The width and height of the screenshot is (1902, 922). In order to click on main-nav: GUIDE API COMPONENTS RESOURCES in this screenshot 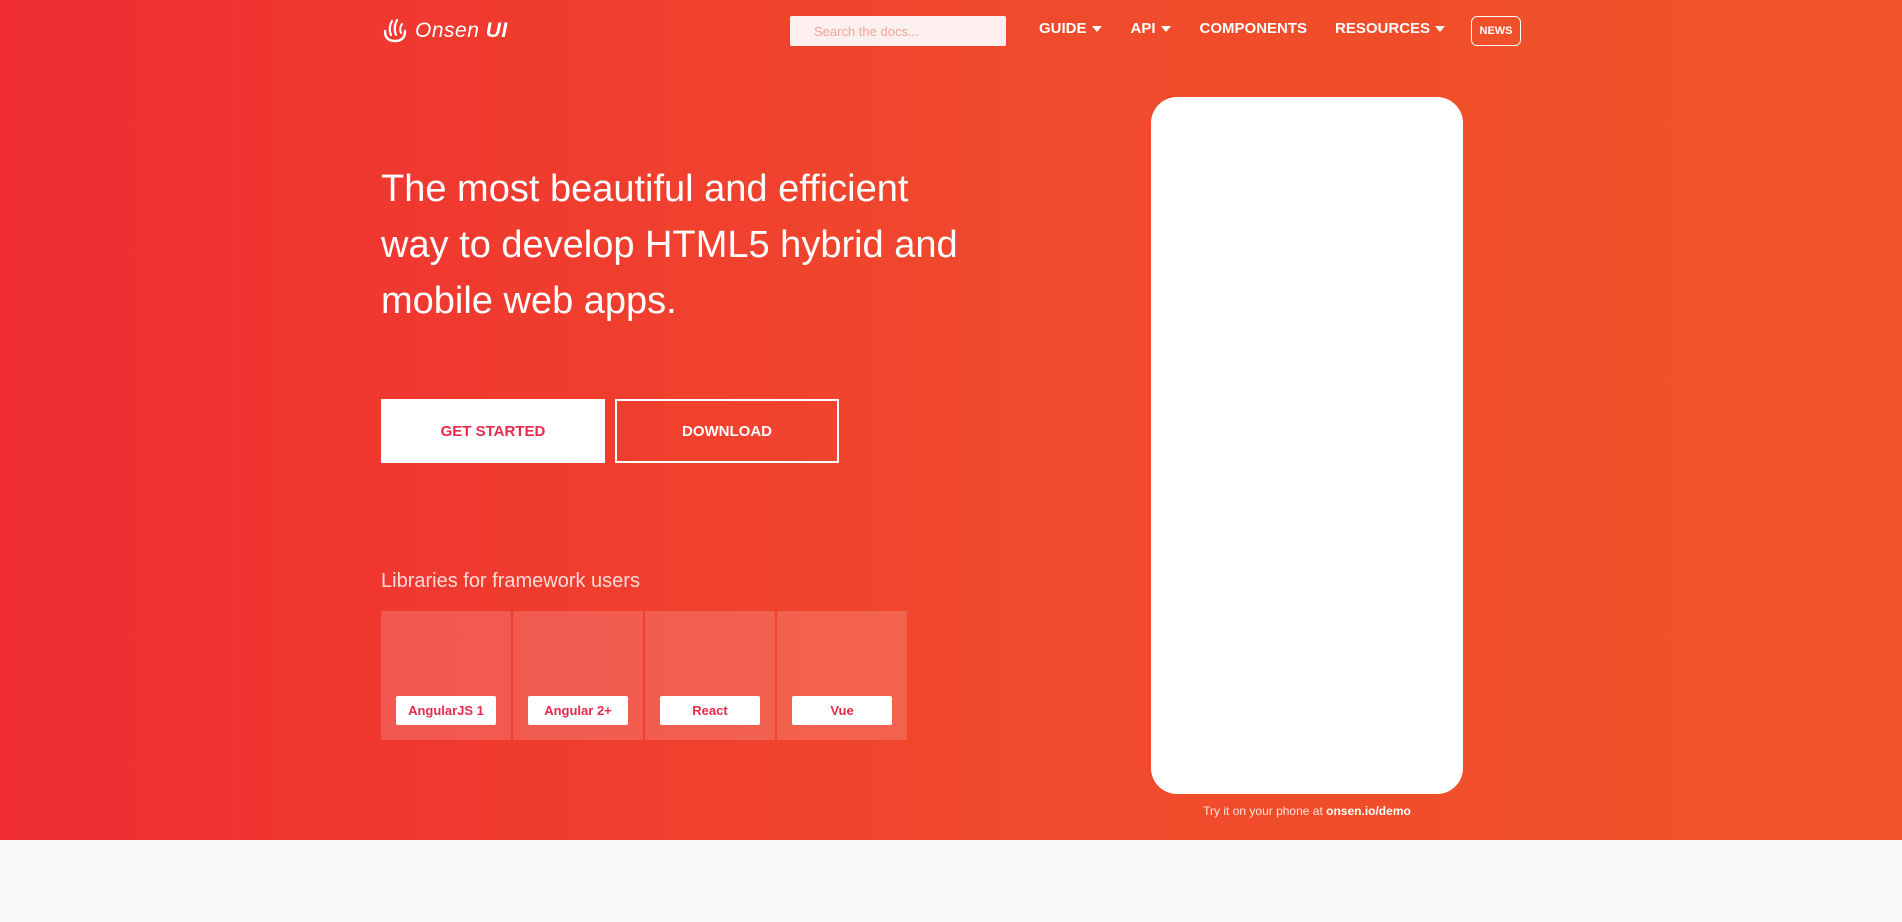, I will do `click(1242, 28)`.